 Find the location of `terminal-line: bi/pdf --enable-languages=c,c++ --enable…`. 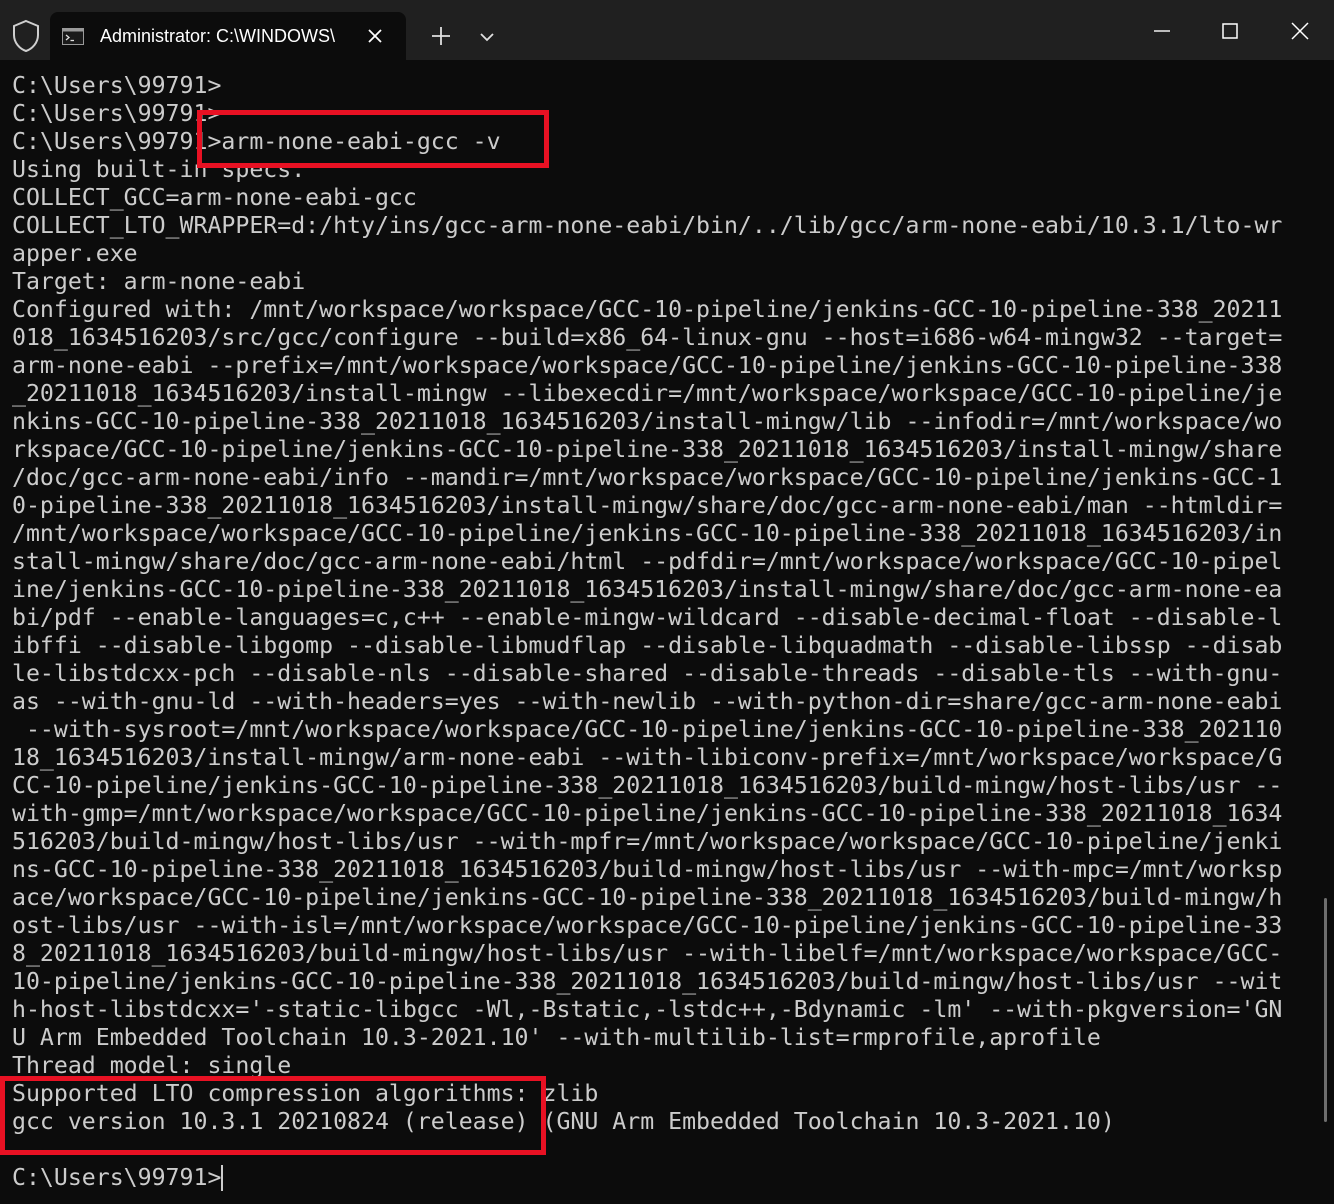

terminal-line: bi/pdf --enable-languages=c,c++ --enable… is located at coordinates (662, 618).